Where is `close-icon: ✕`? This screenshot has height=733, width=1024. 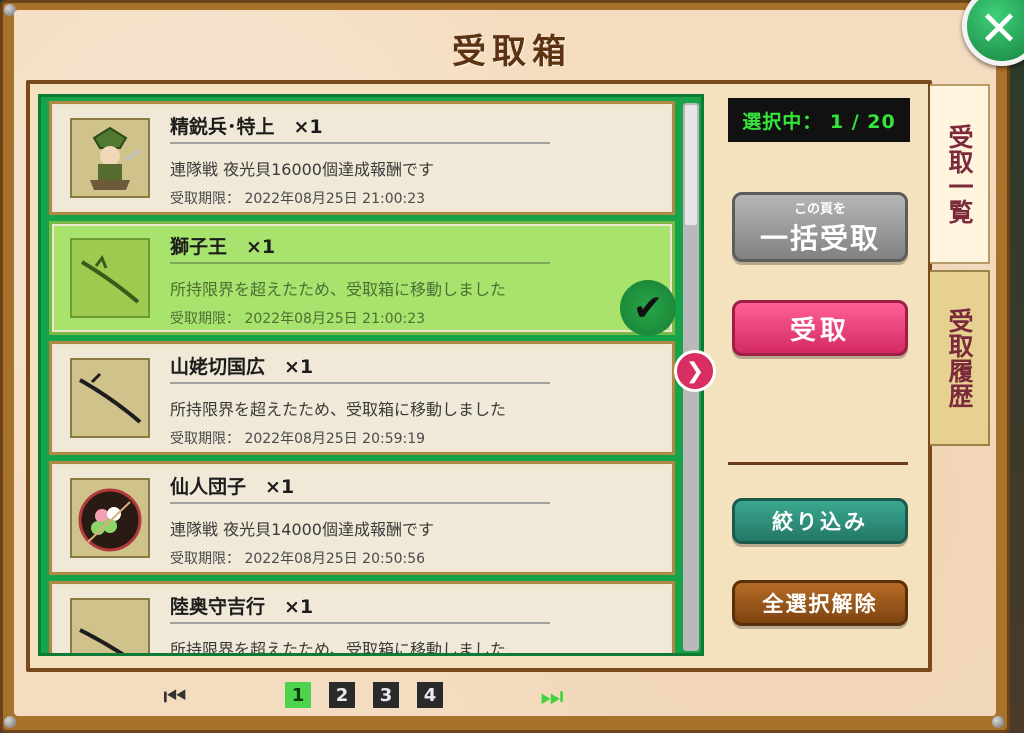
close-icon: ✕ is located at coordinates (999, 29).